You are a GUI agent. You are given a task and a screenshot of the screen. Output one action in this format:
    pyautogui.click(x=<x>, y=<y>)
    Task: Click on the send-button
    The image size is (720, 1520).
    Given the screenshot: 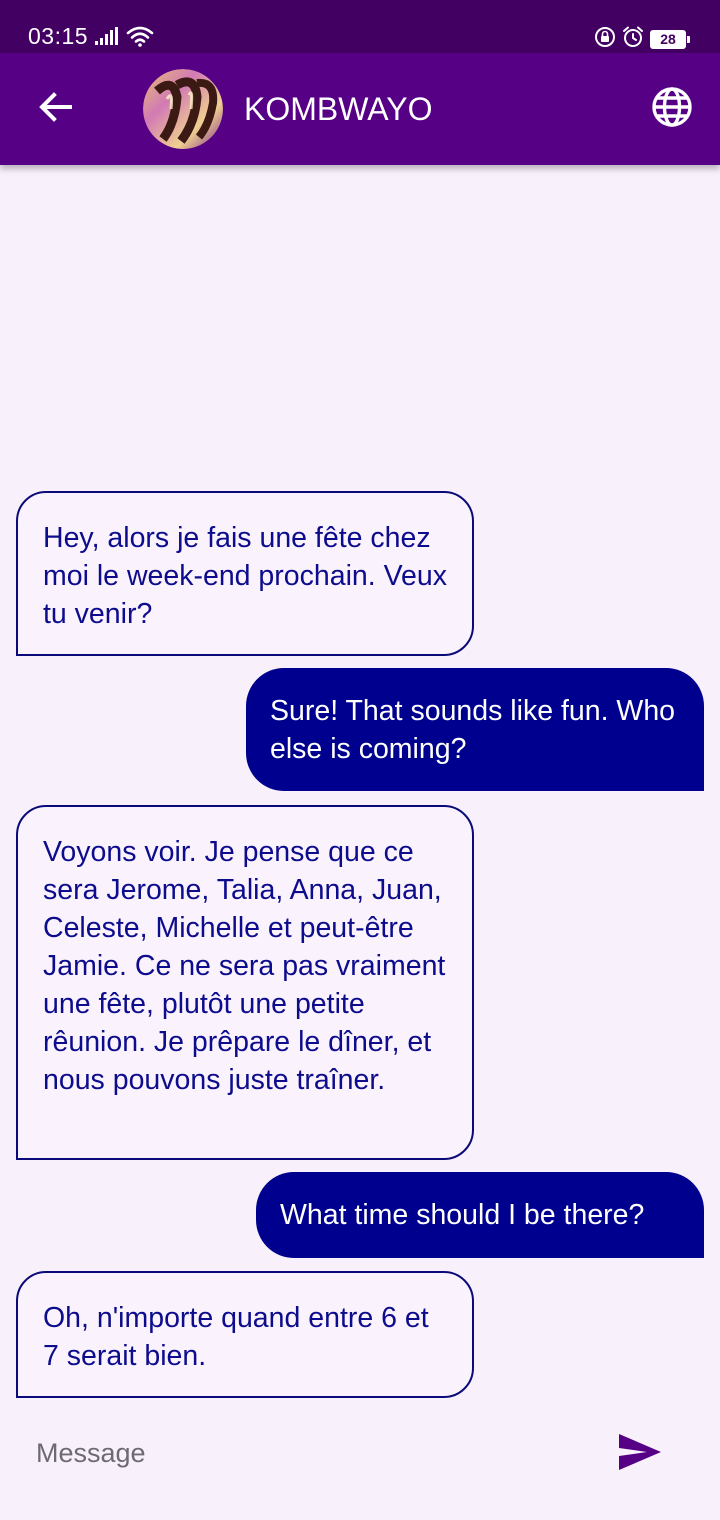 What is the action you would take?
    pyautogui.click(x=640, y=1454)
    